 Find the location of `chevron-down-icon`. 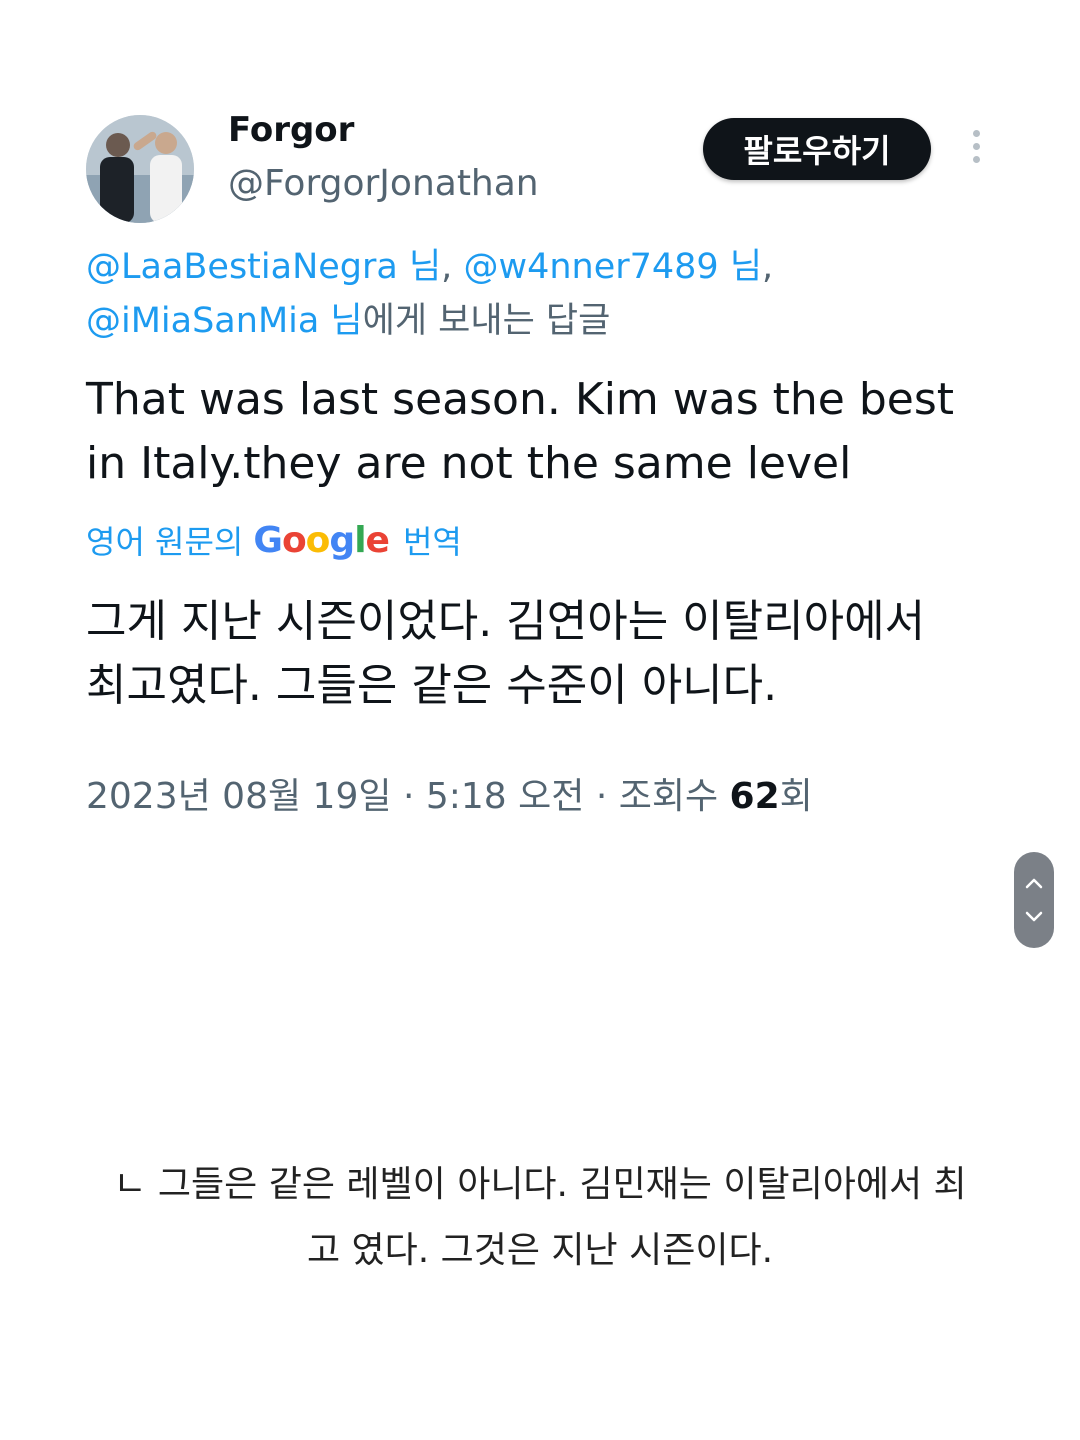

chevron-down-icon is located at coordinates (1034, 917).